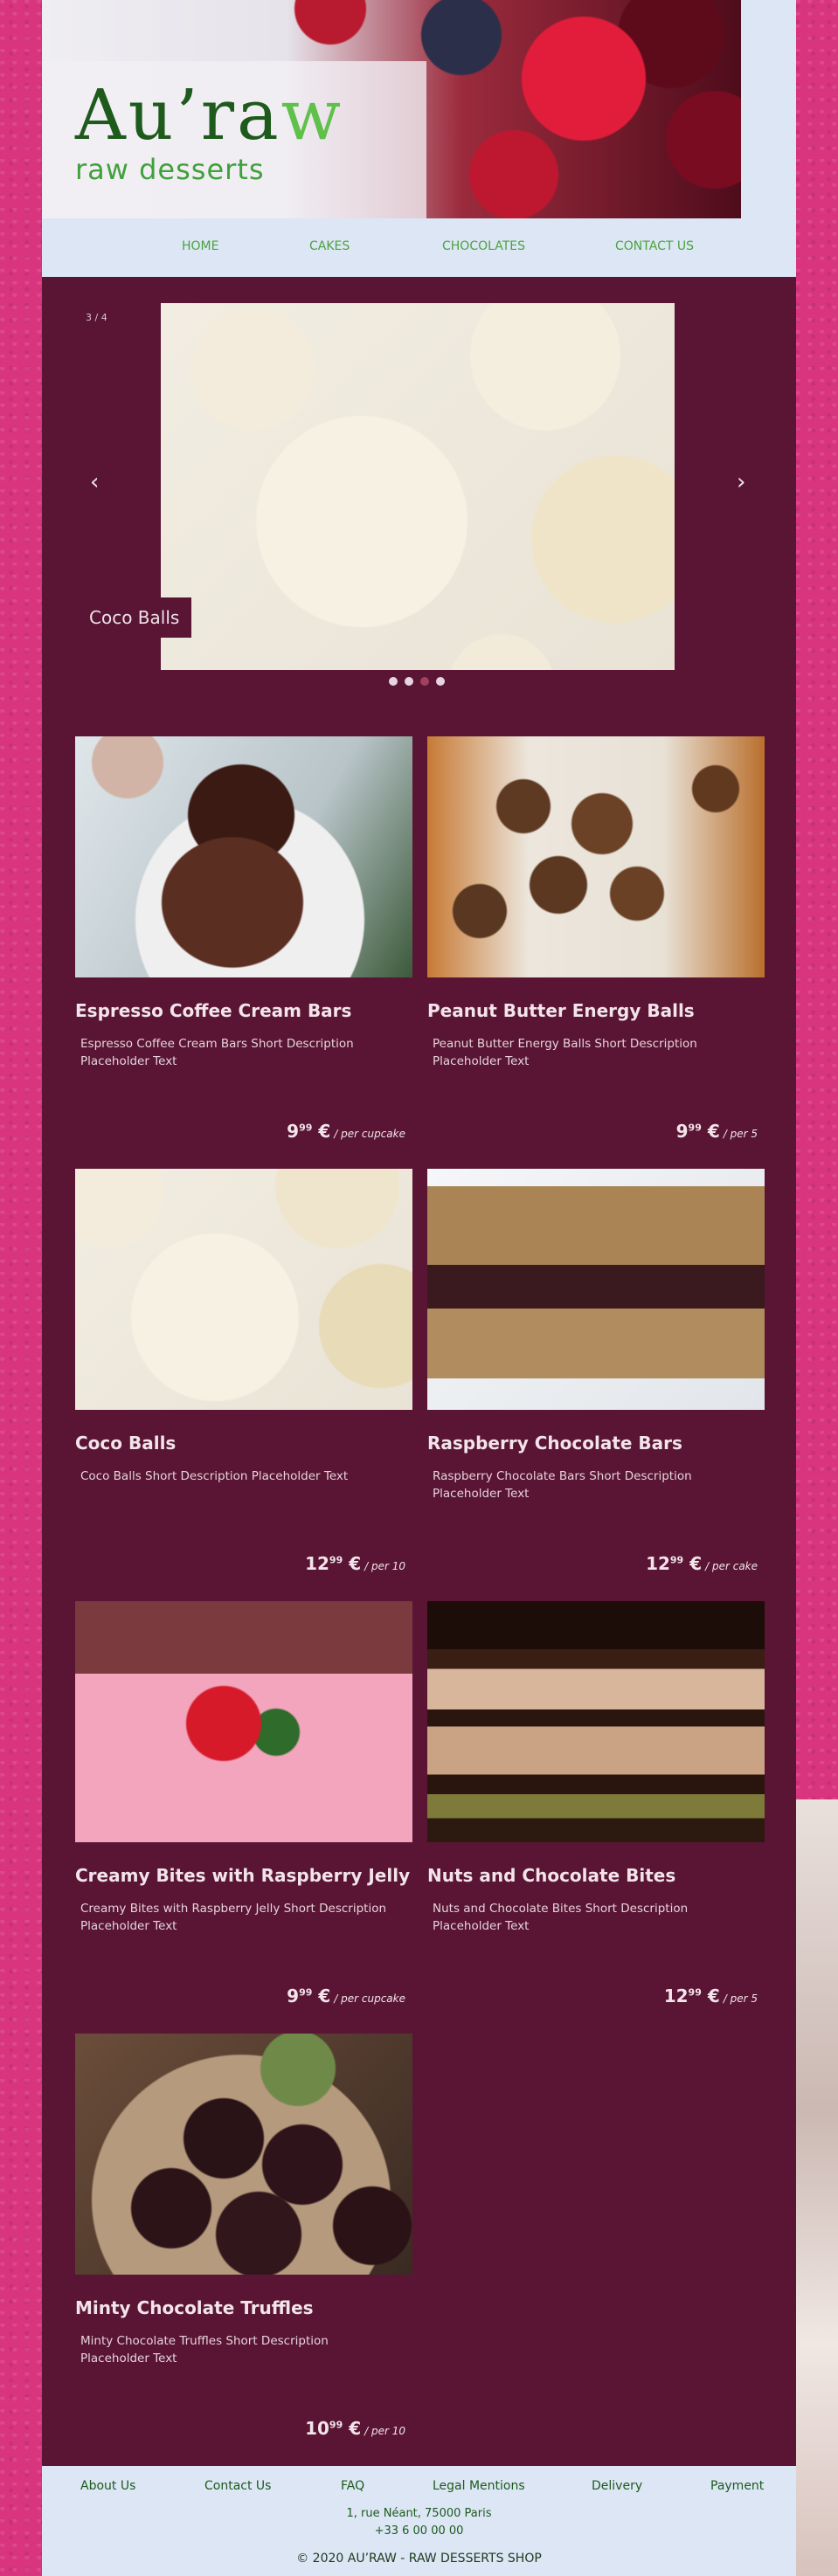  What do you see at coordinates (596, 1875) in the screenshot?
I see `product-name: Nuts and Chocolate Bites` at bounding box center [596, 1875].